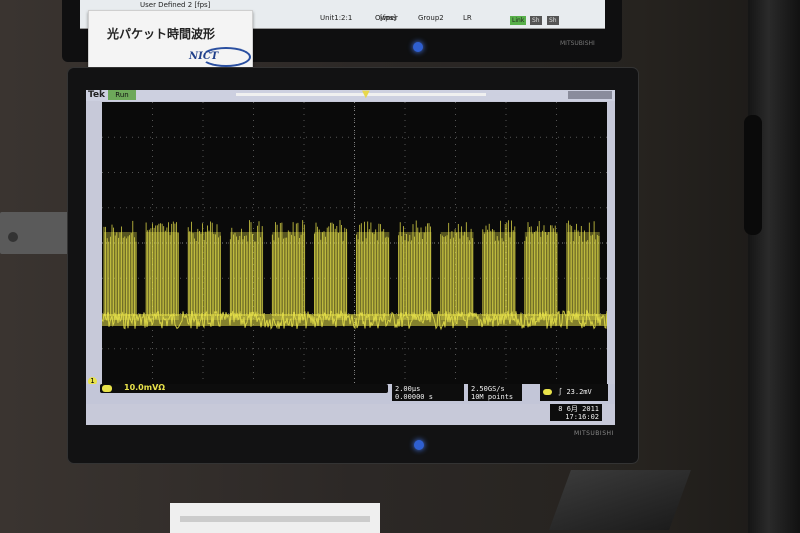 The height and width of the screenshot is (533, 800). Describe the element at coordinates (414, 397) in the screenshot. I see `delay-value: 0.00000 s` at that location.